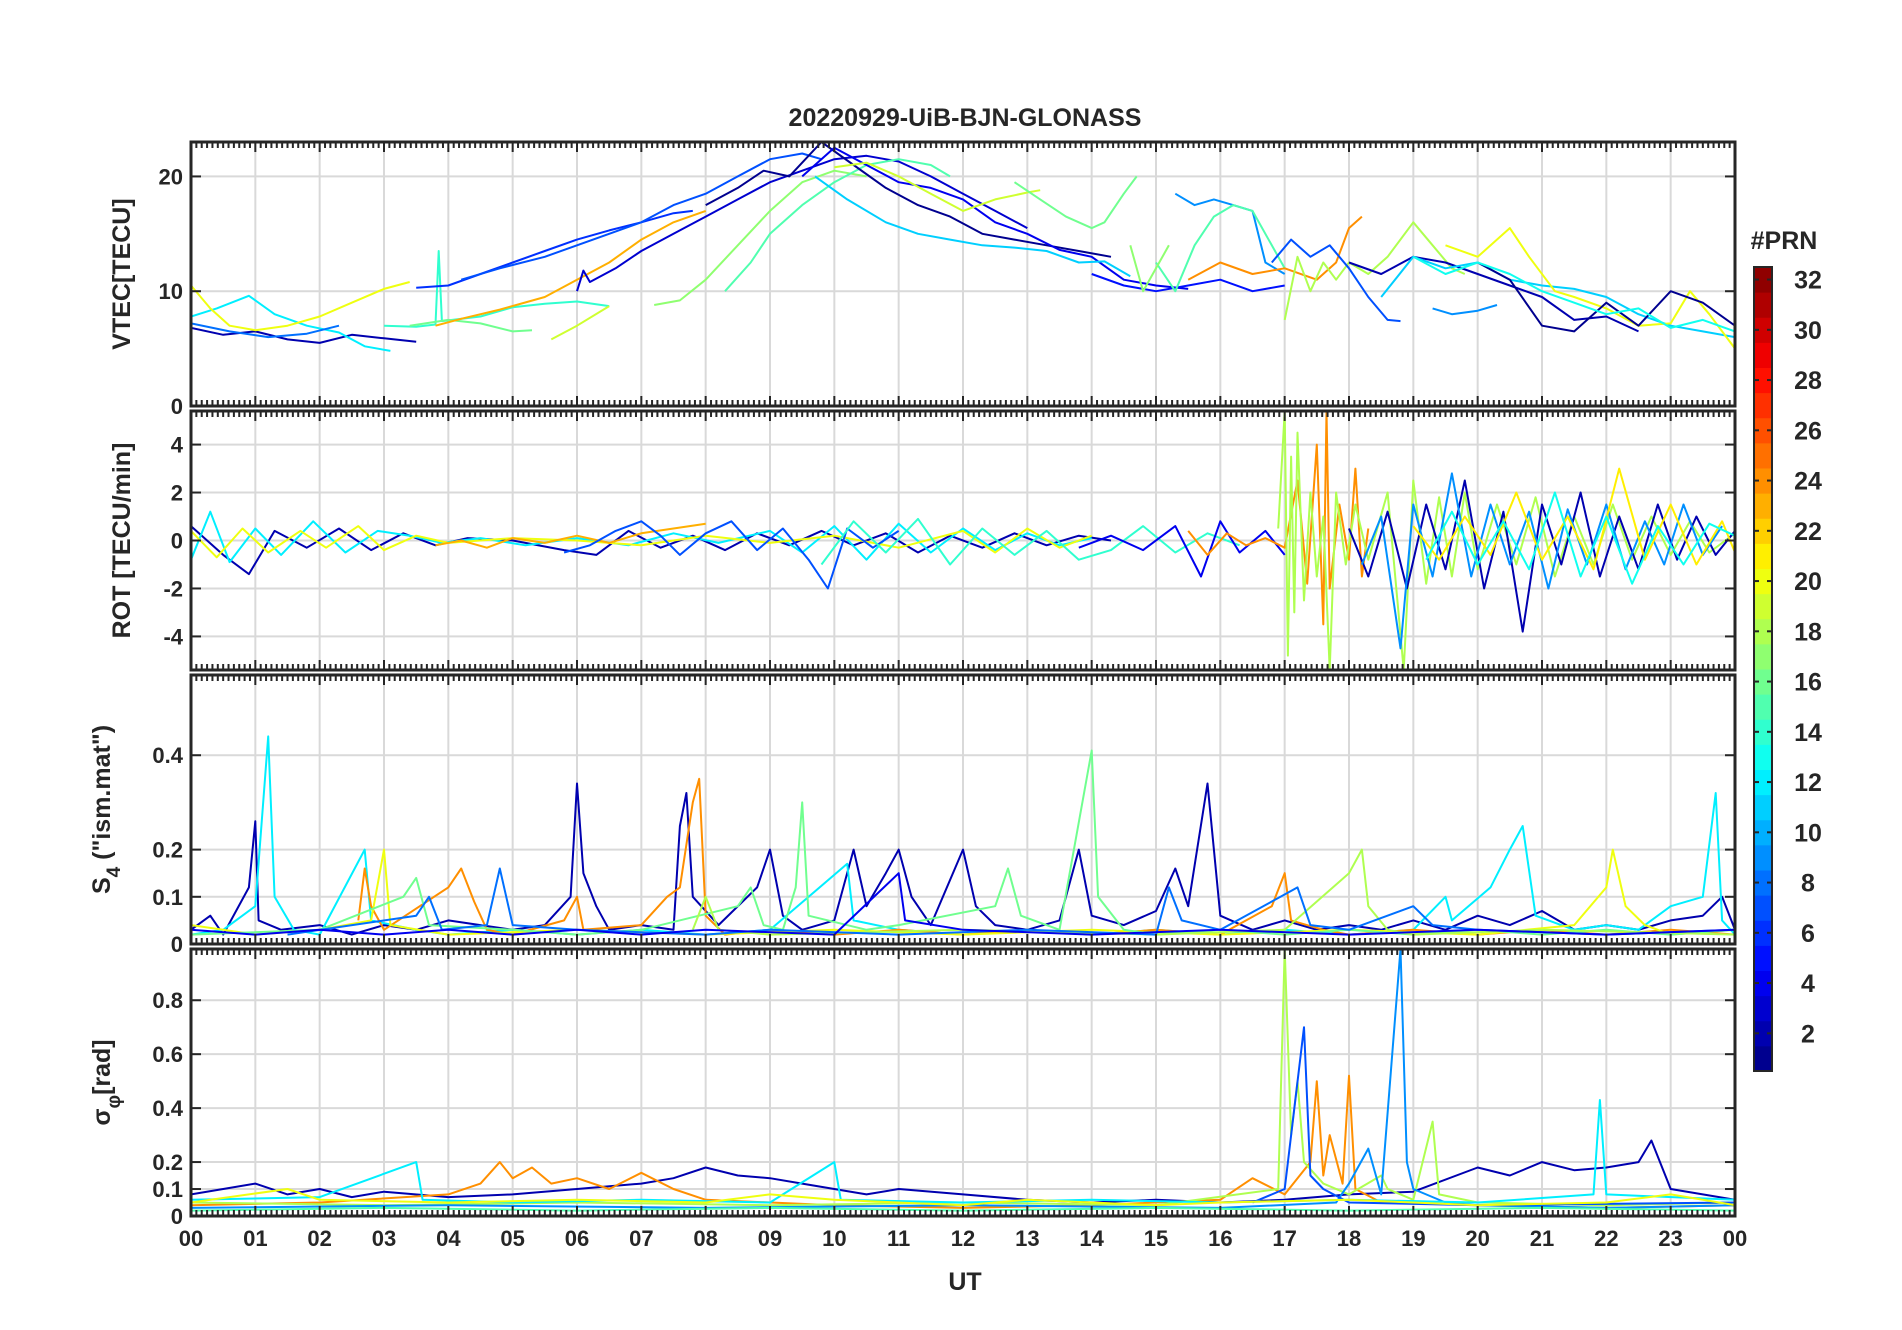  What do you see at coordinates (173, 588) in the screenshot?
I see `y-tick-label: -2` at bounding box center [173, 588].